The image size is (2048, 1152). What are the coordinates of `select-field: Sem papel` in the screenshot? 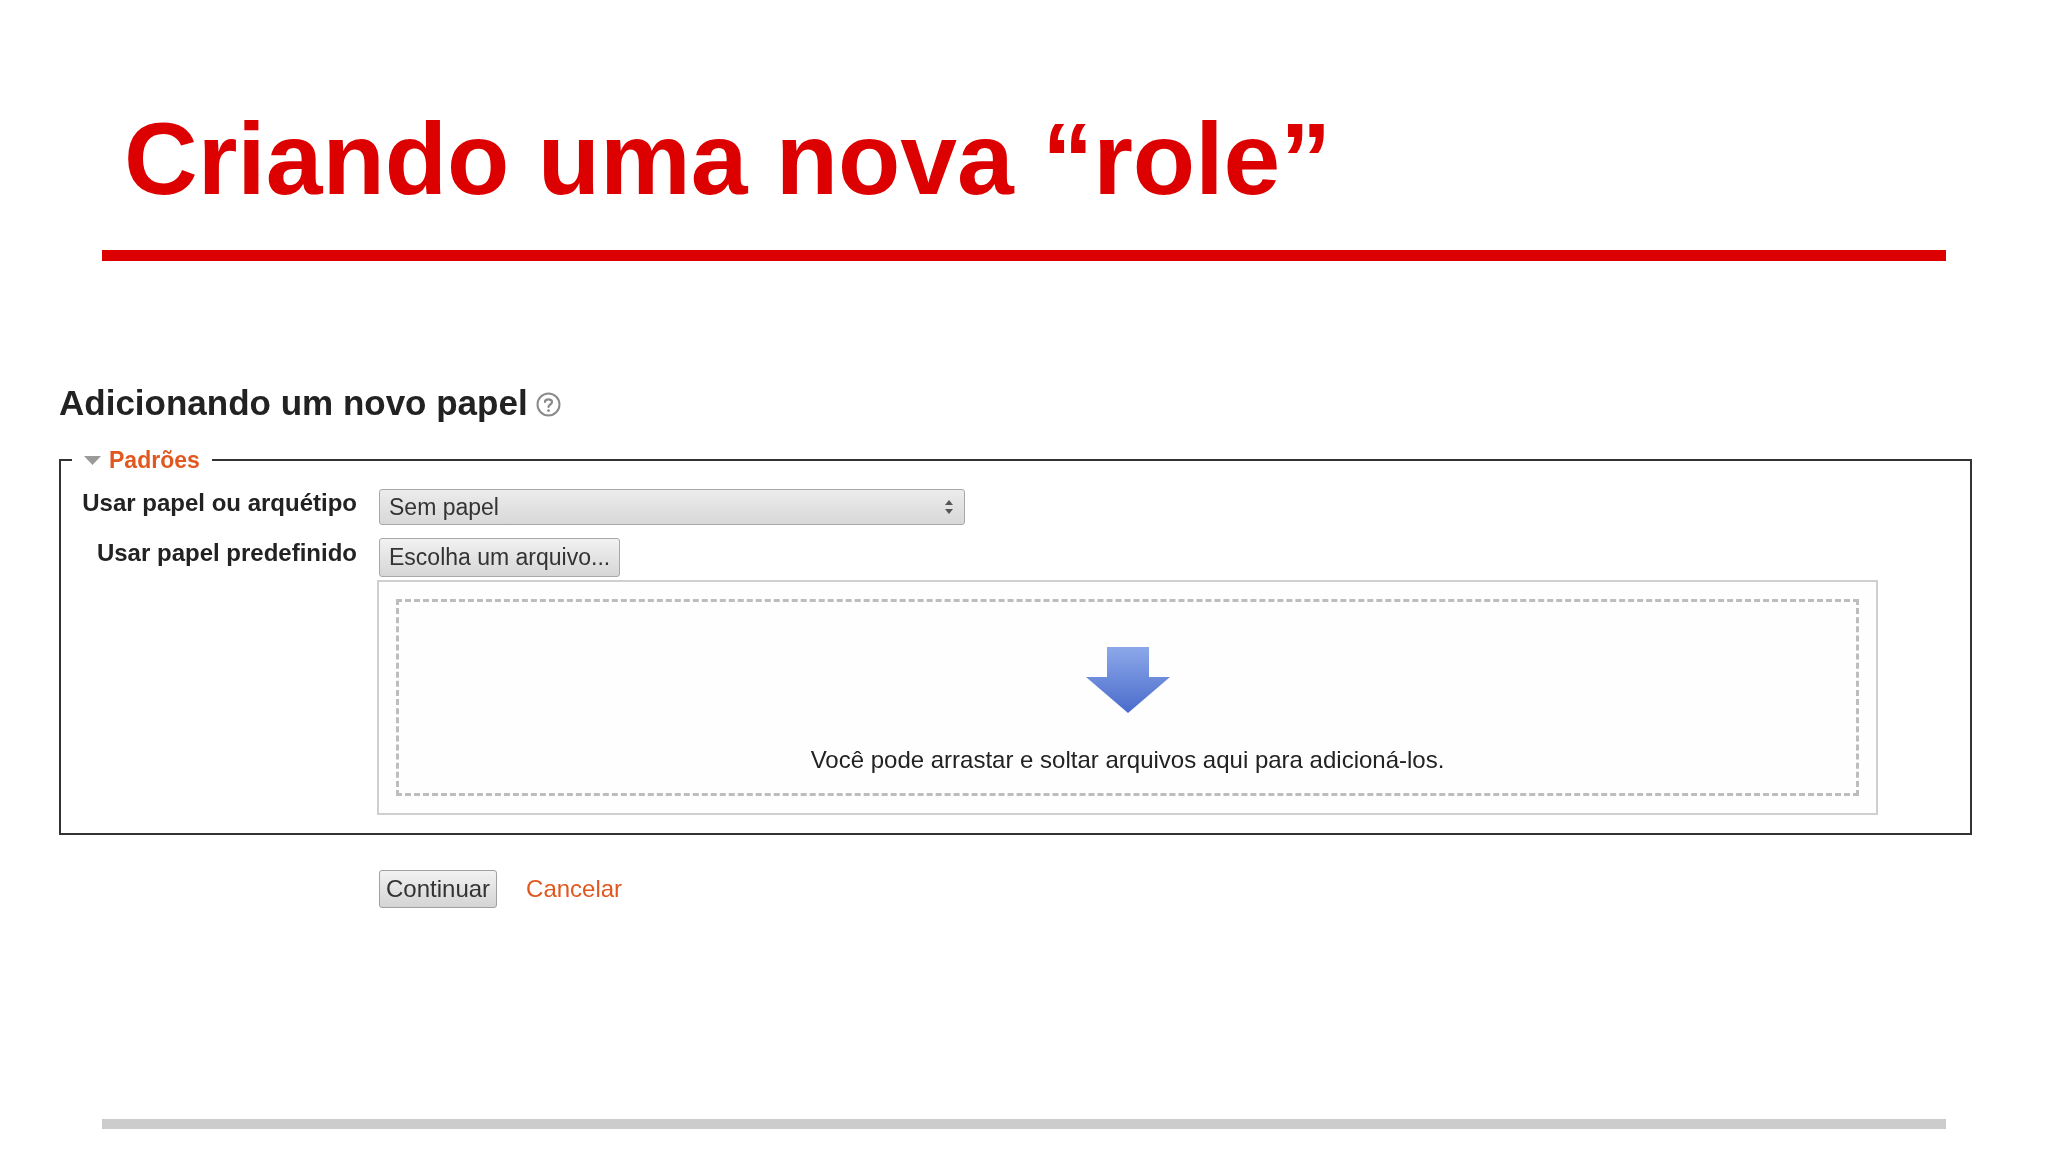 It's located at (672, 507).